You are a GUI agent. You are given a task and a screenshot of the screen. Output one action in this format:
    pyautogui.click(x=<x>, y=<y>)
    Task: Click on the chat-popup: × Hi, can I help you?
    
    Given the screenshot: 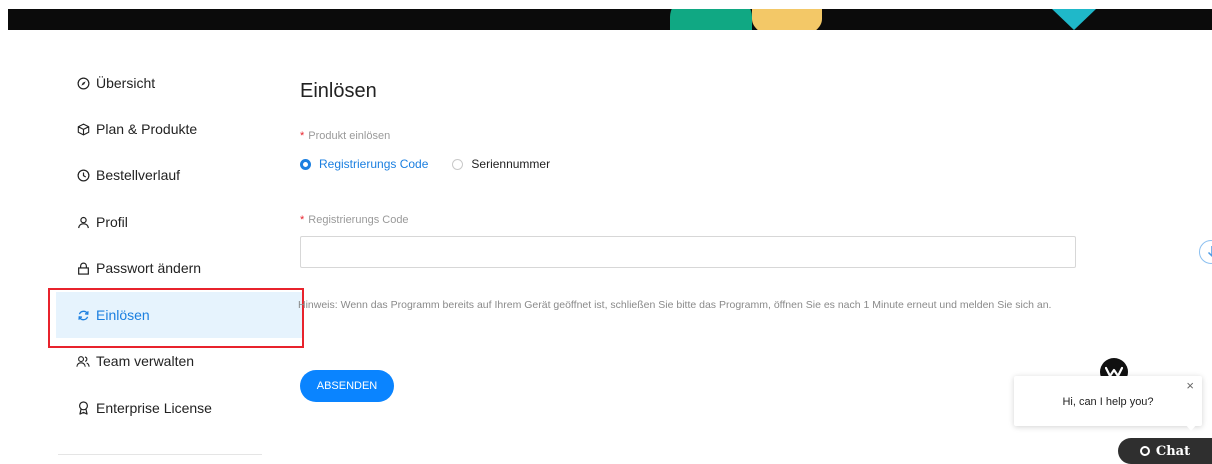 What is the action you would take?
    pyautogui.click(x=1108, y=401)
    